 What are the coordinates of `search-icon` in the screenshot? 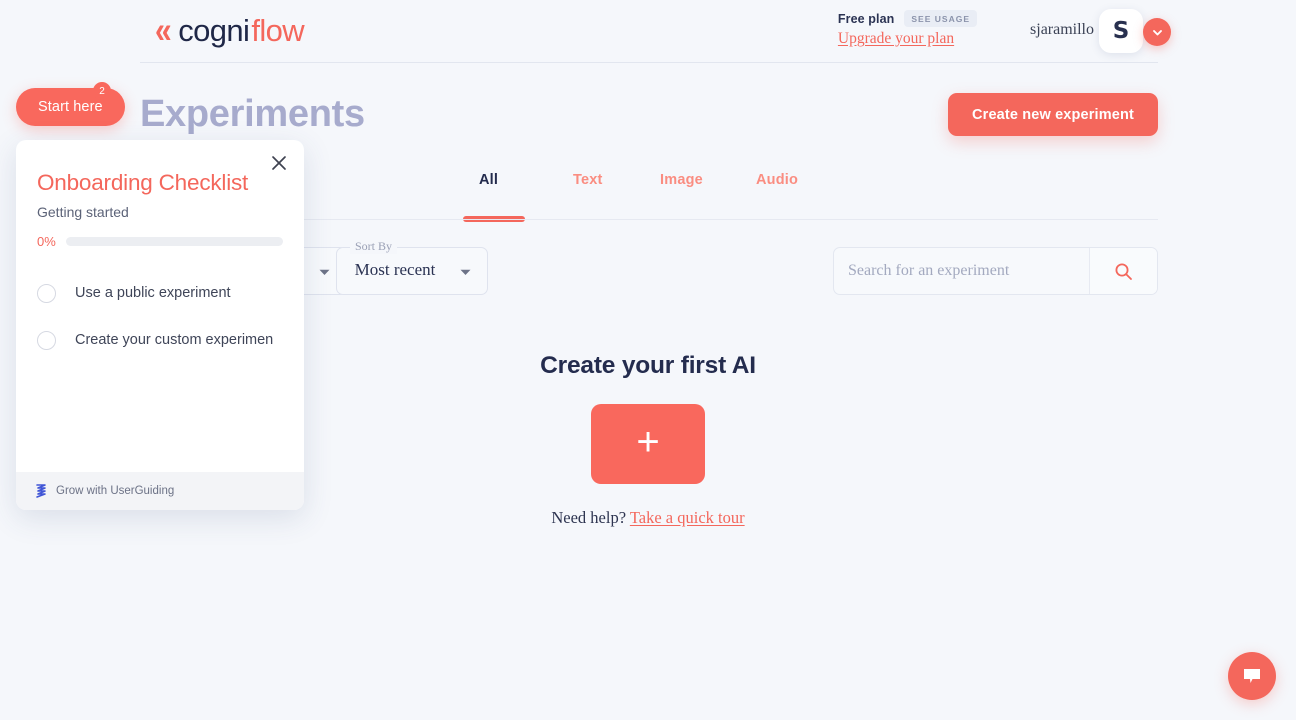 It's located at (1123, 271).